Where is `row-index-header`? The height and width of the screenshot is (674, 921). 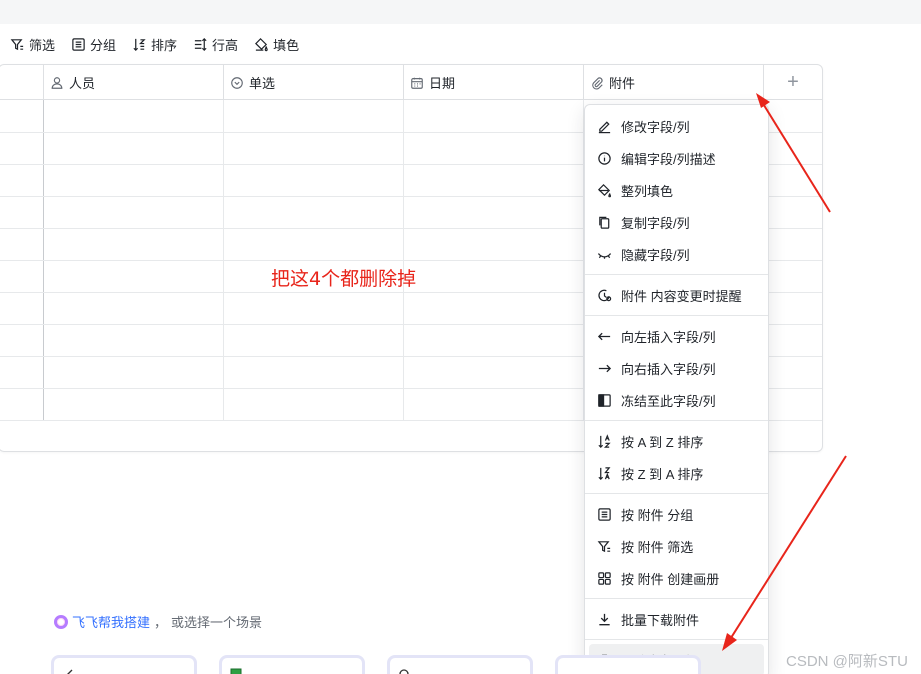
row-index-header is located at coordinates (22, 82).